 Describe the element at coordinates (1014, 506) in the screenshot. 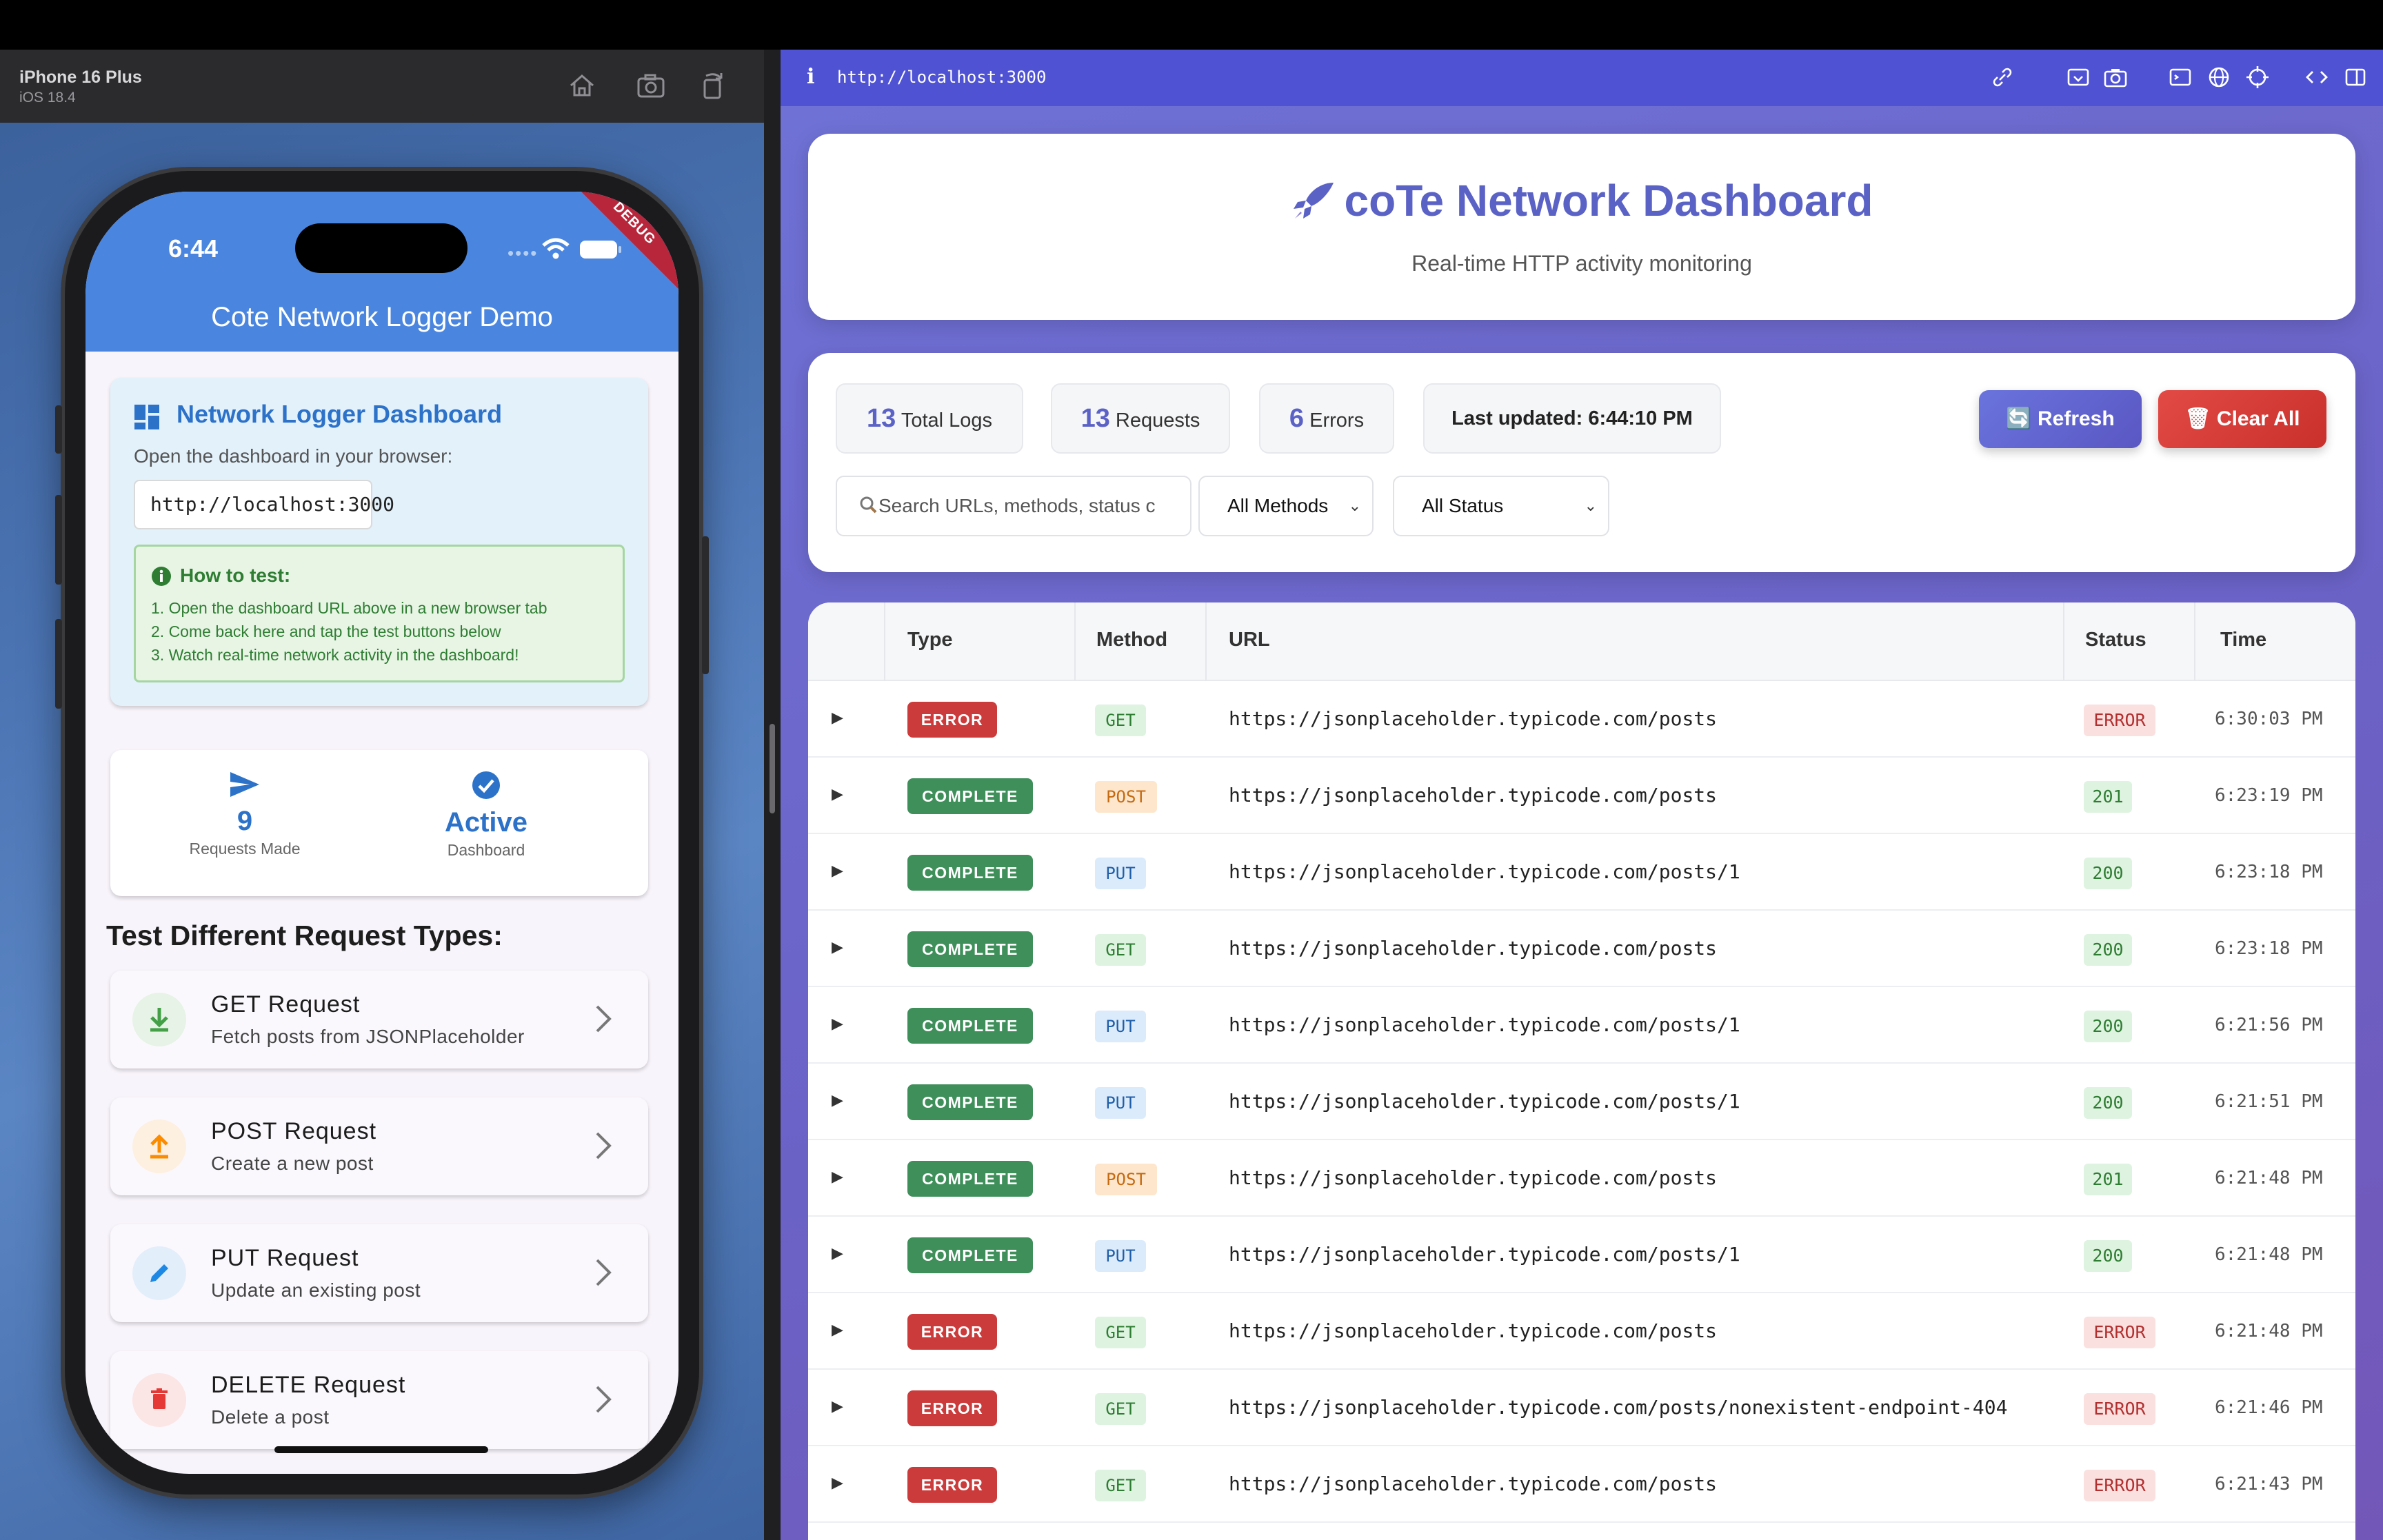

I see `search-input: Search URLs, methods, status c` at that location.